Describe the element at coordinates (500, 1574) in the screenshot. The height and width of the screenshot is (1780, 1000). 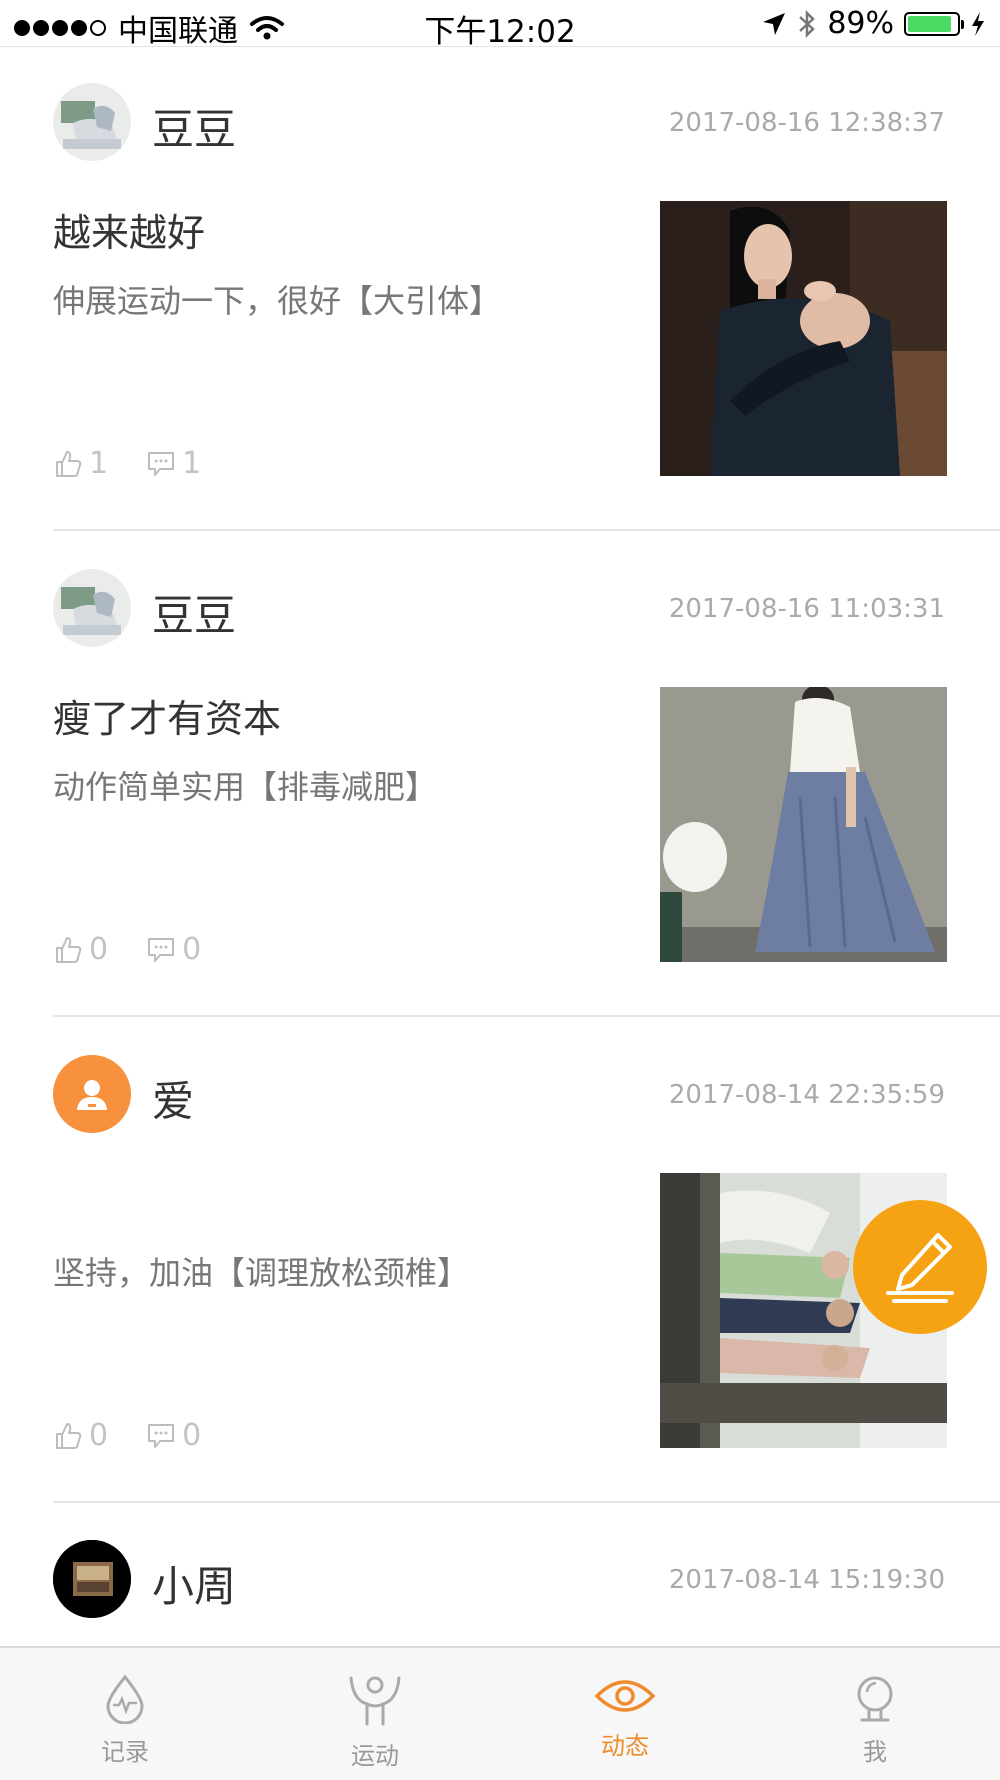
I see `post-card: 小周 2017-08-14 15:19:30` at that location.